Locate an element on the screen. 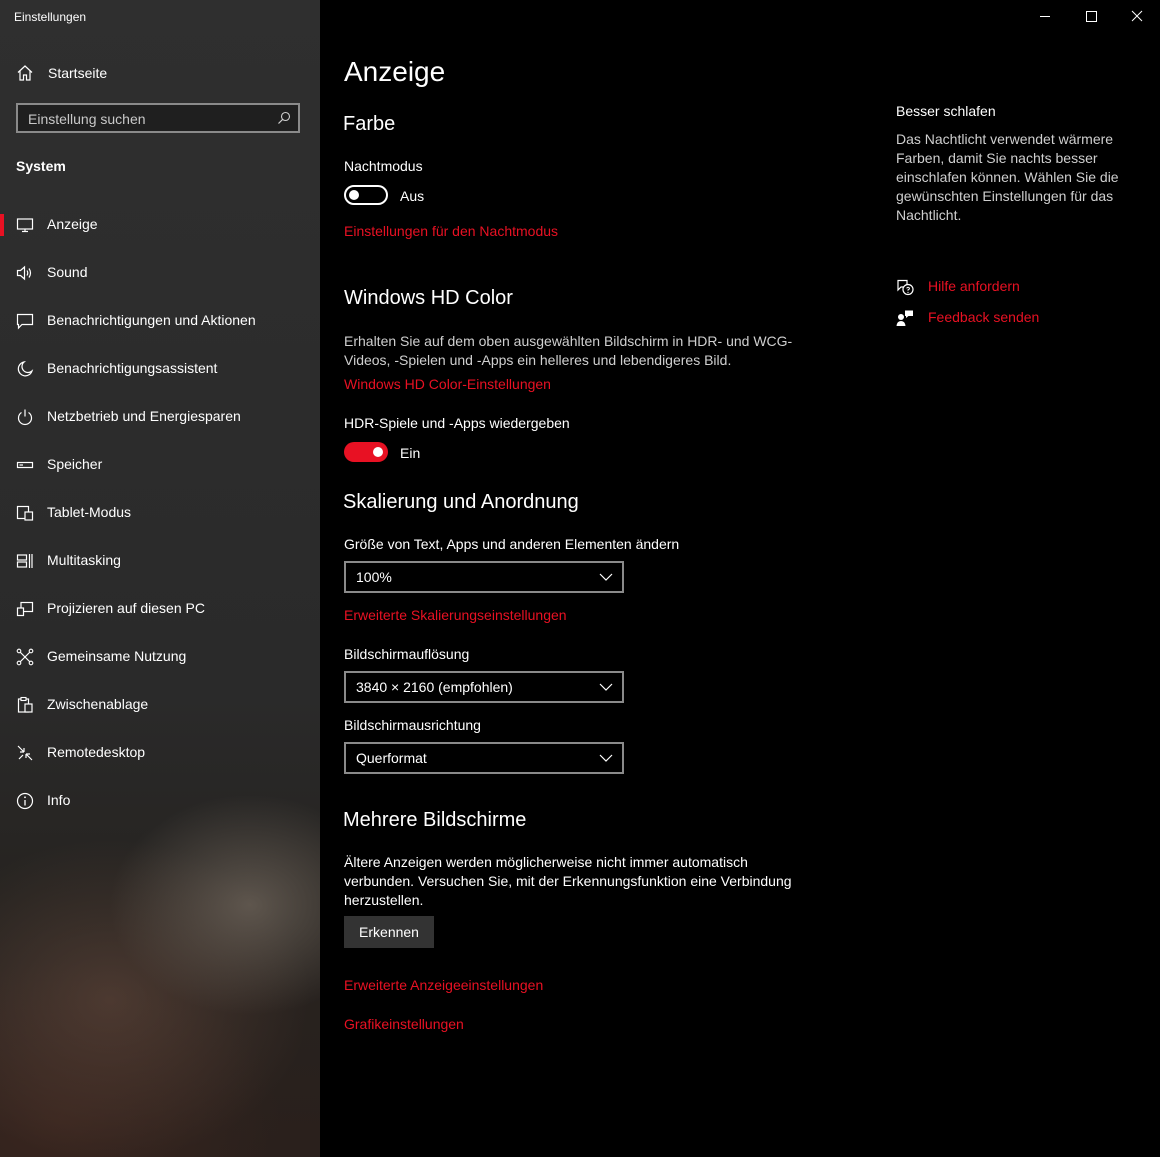  home-icon is located at coordinates (25, 73).